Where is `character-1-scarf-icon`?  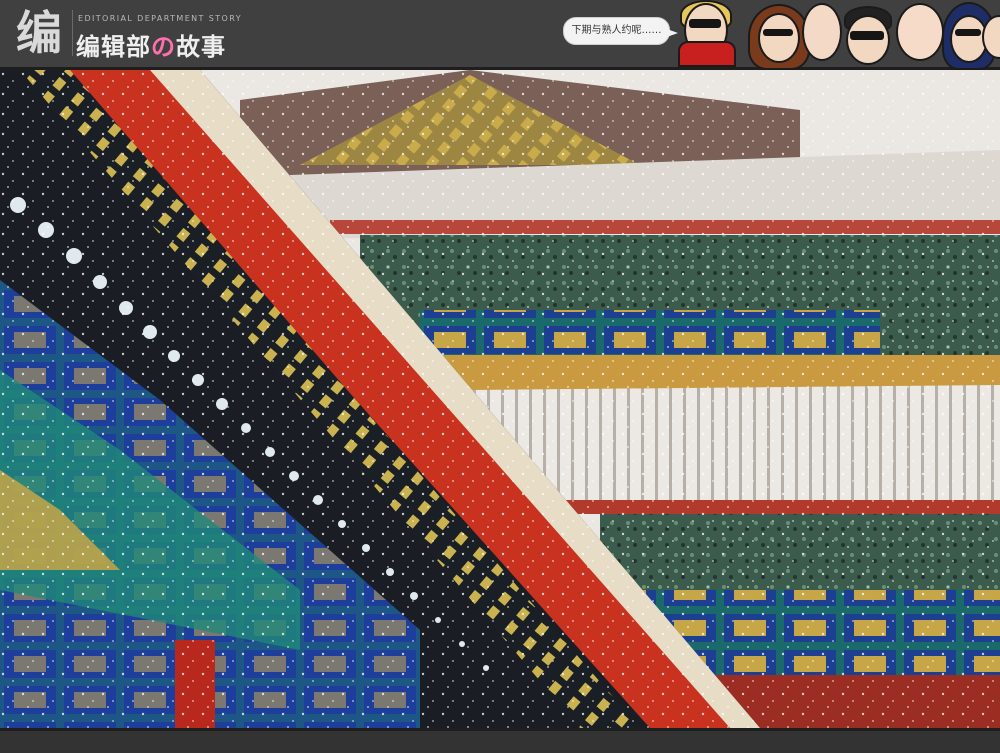
character-1-scarf-icon is located at coordinates (707, 54).